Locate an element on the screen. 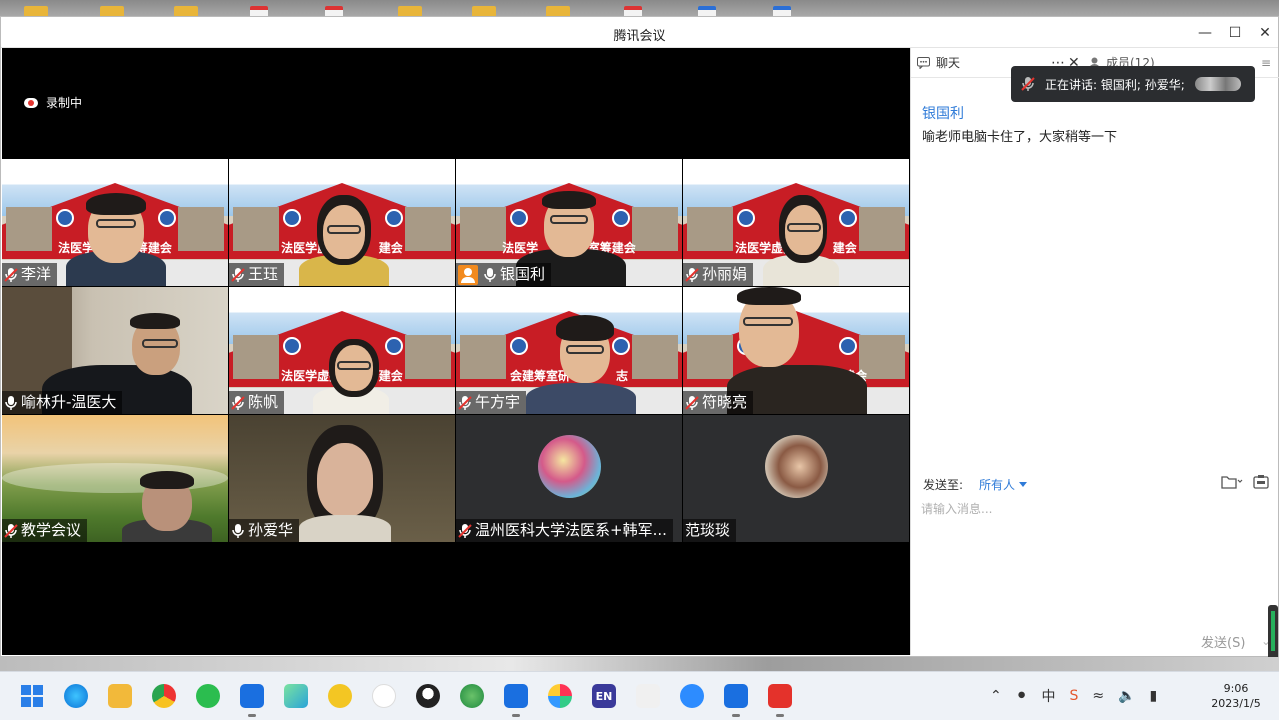 The height and width of the screenshot is (720, 1279). video-tile: 范琰琰 is located at coordinates (796, 478).